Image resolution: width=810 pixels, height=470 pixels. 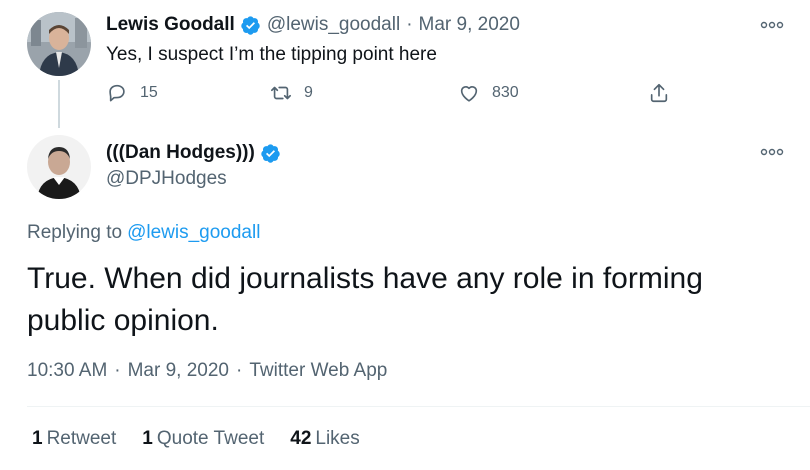 I want to click on quote-tweets-label: Quote Tweet, so click(x=210, y=438).